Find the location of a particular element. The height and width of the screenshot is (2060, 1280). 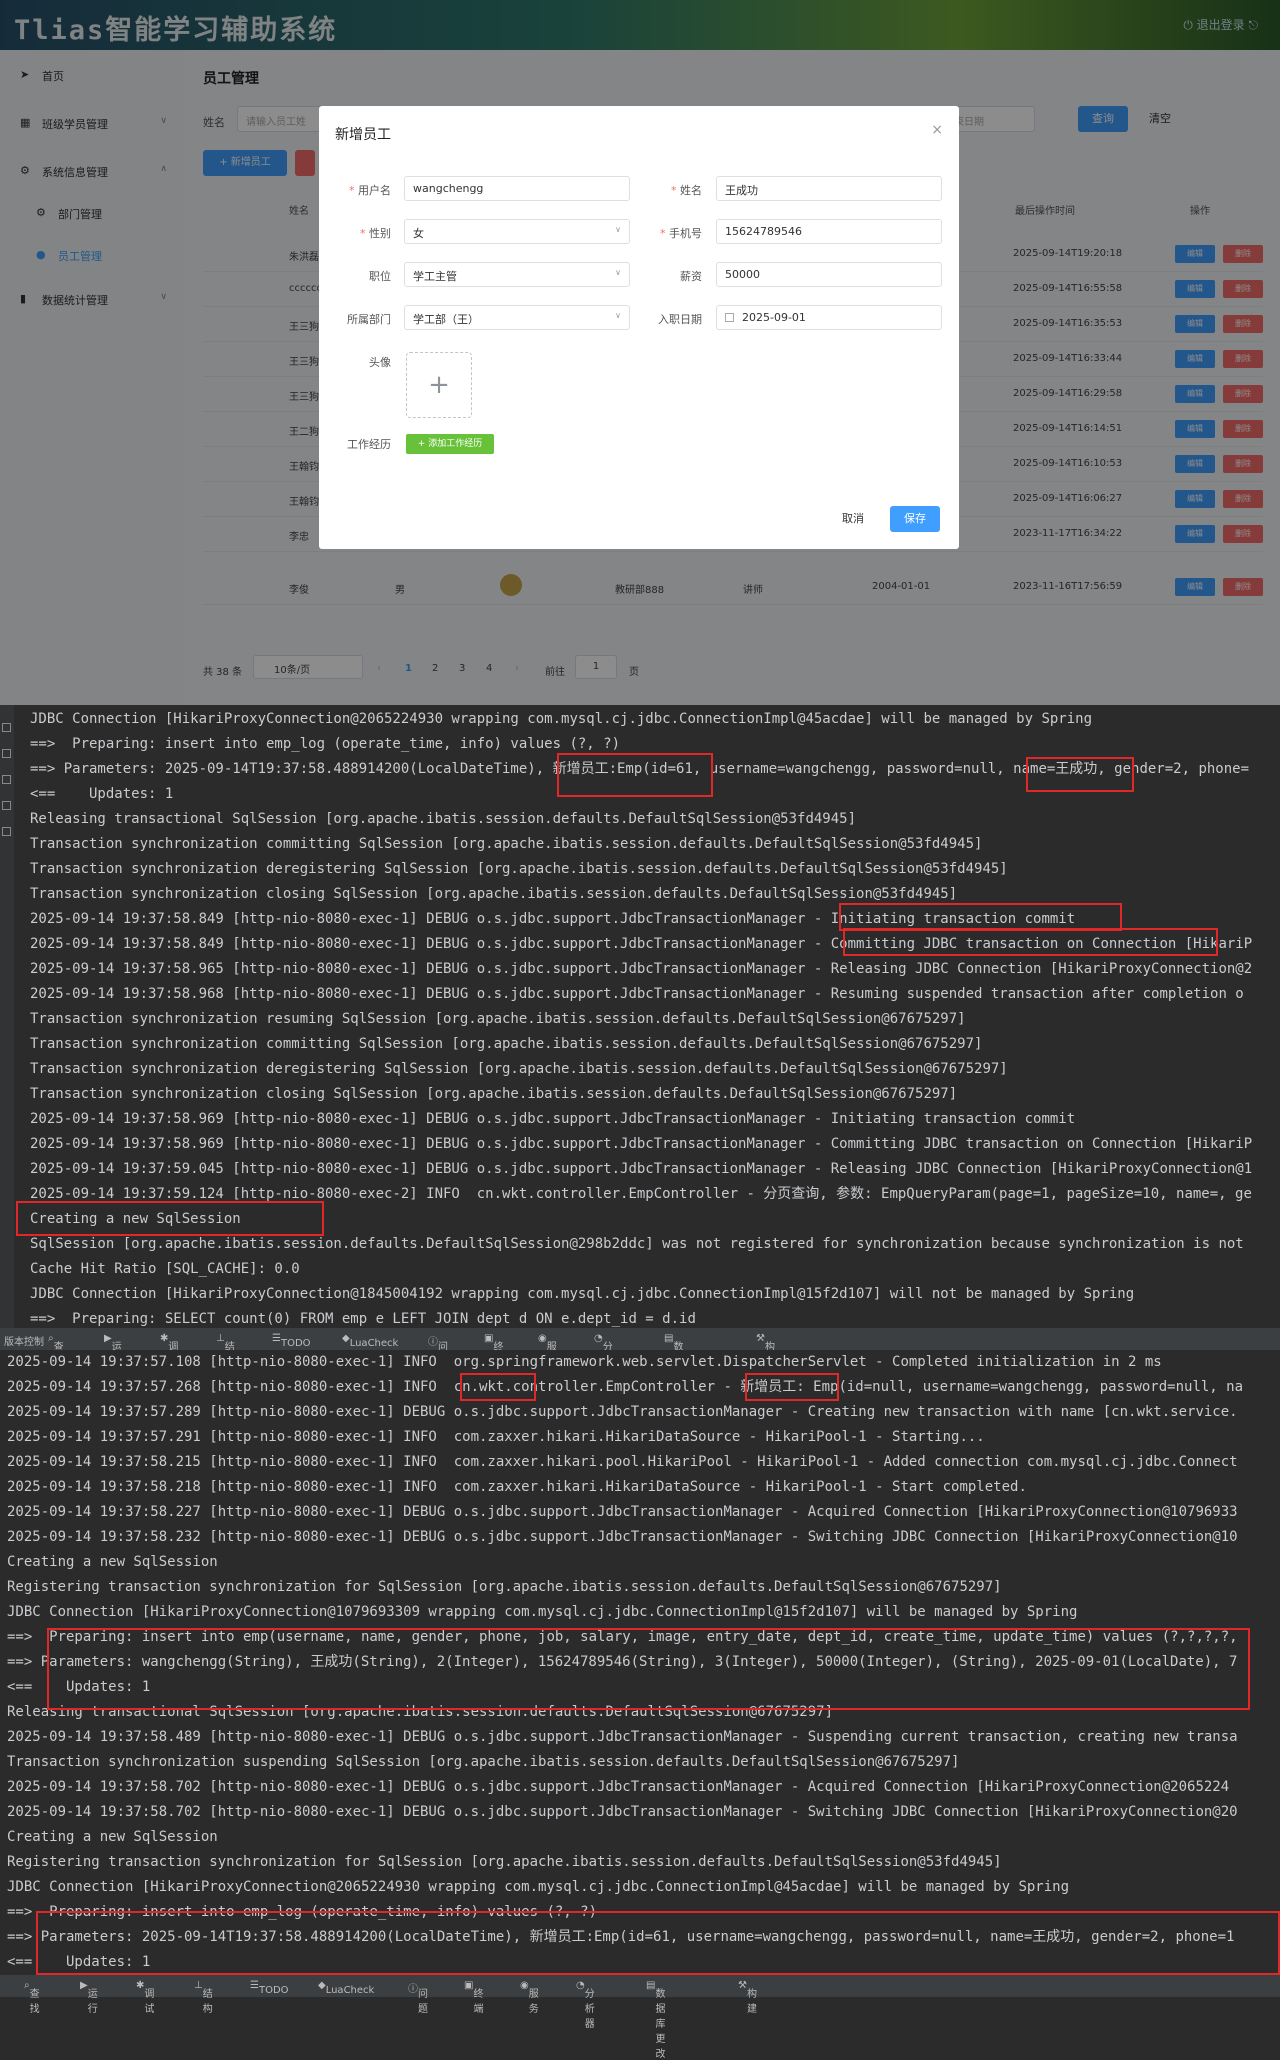

job-select: 学工主管 ∨ is located at coordinates (517, 274).